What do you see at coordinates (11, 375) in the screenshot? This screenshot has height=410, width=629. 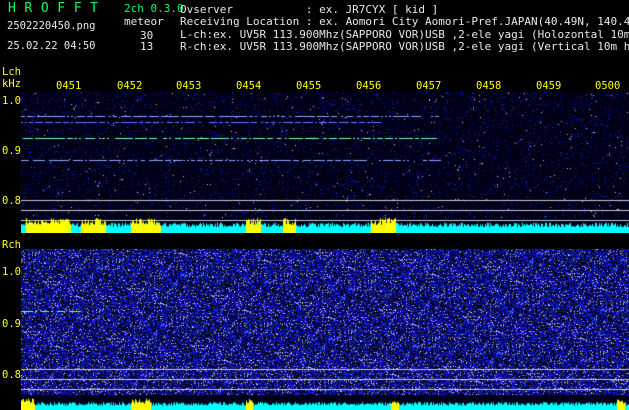 I see `rch-y-tick: 0.8` at bounding box center [11, 375].